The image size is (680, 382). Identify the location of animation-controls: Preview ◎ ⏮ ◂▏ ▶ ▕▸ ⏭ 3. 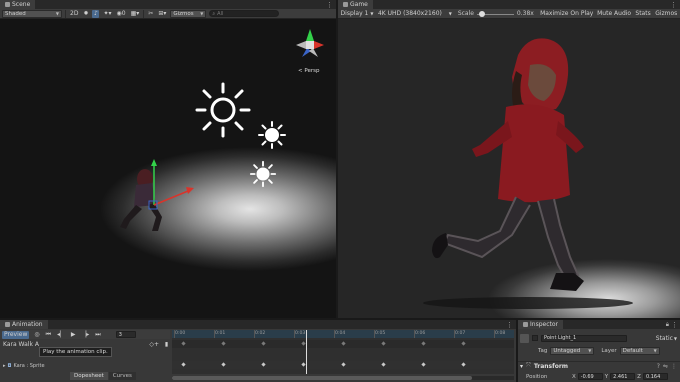
(85, 334).